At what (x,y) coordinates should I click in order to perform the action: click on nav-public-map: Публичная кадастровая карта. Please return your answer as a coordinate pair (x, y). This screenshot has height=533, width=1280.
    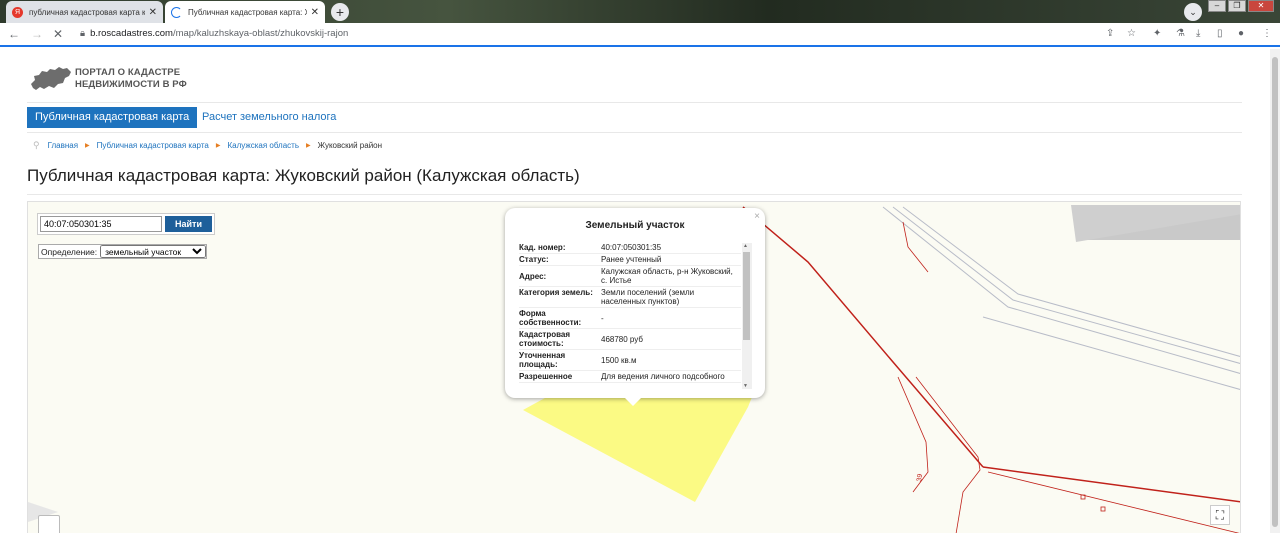
    Looking at the image, I should click on (112, 117).